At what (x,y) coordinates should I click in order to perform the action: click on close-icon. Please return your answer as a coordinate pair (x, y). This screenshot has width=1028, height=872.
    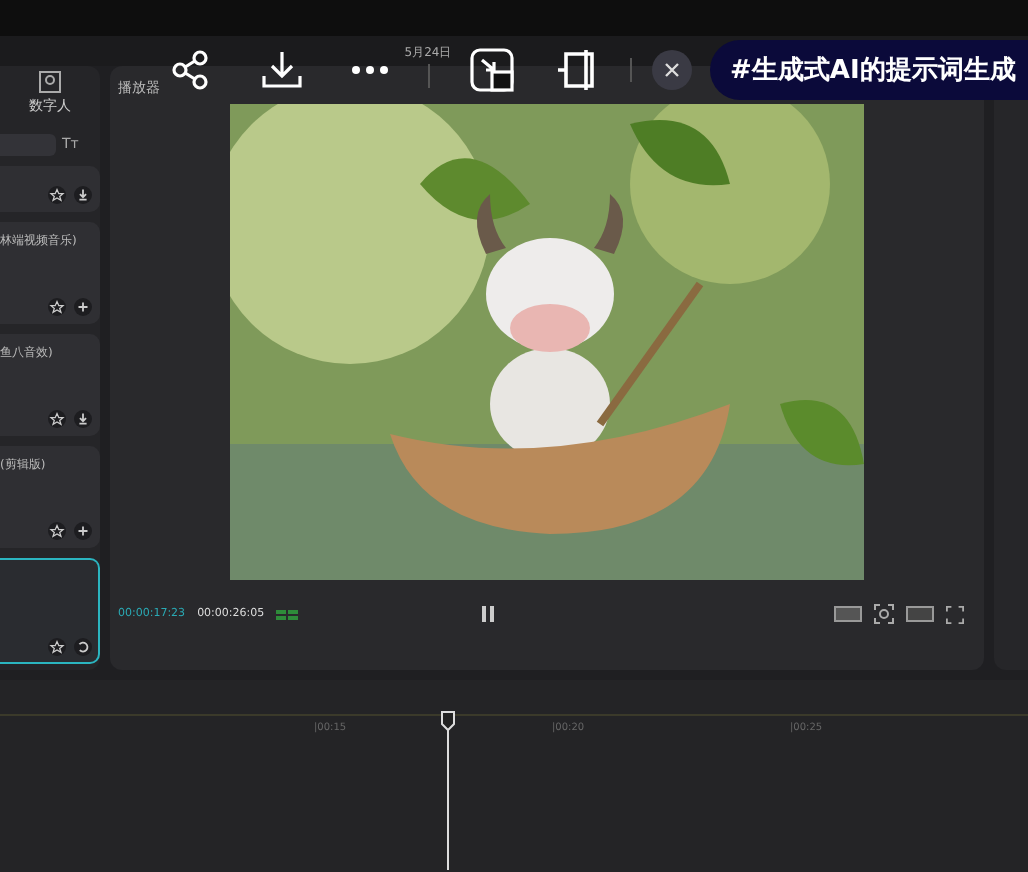
    Looking at the image, I should click on (672, 70).